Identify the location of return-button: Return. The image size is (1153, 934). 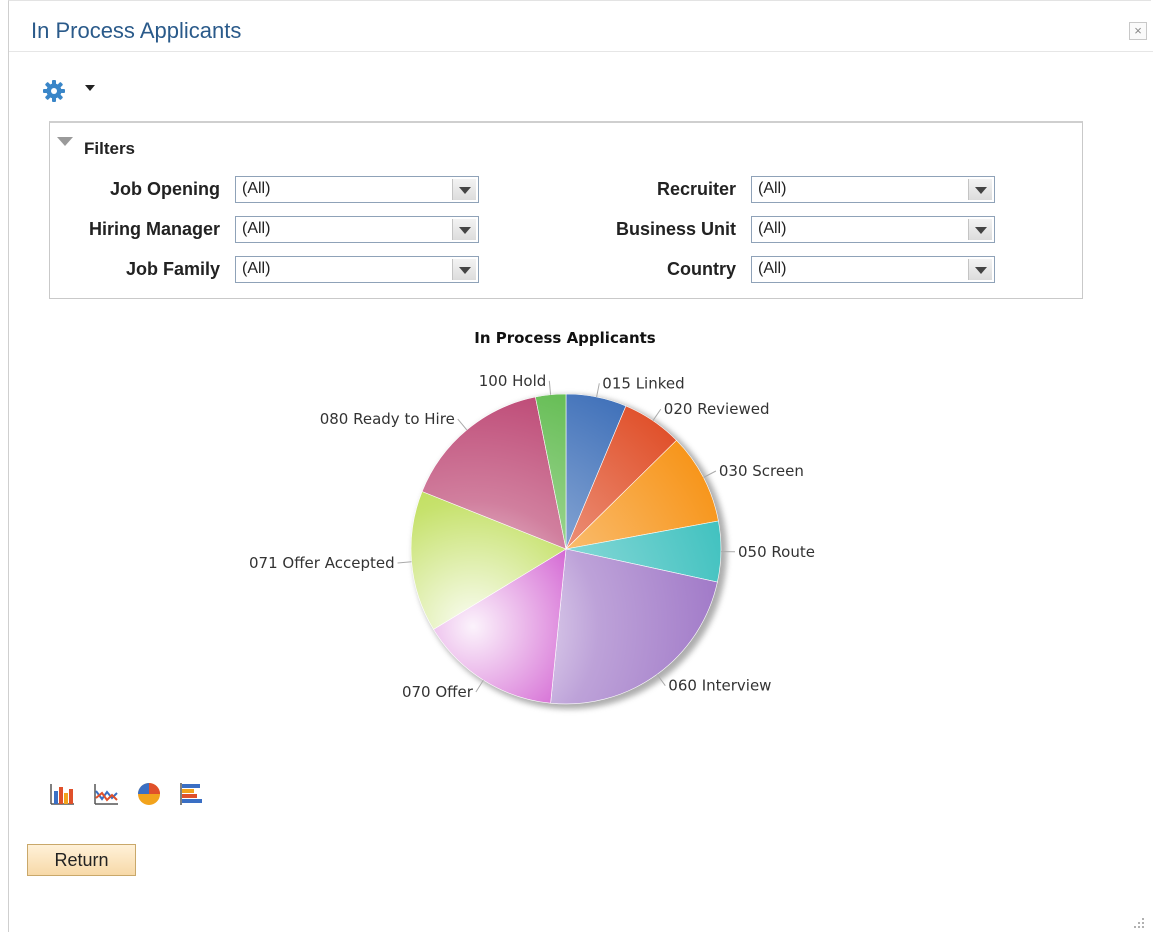
(81, 860).